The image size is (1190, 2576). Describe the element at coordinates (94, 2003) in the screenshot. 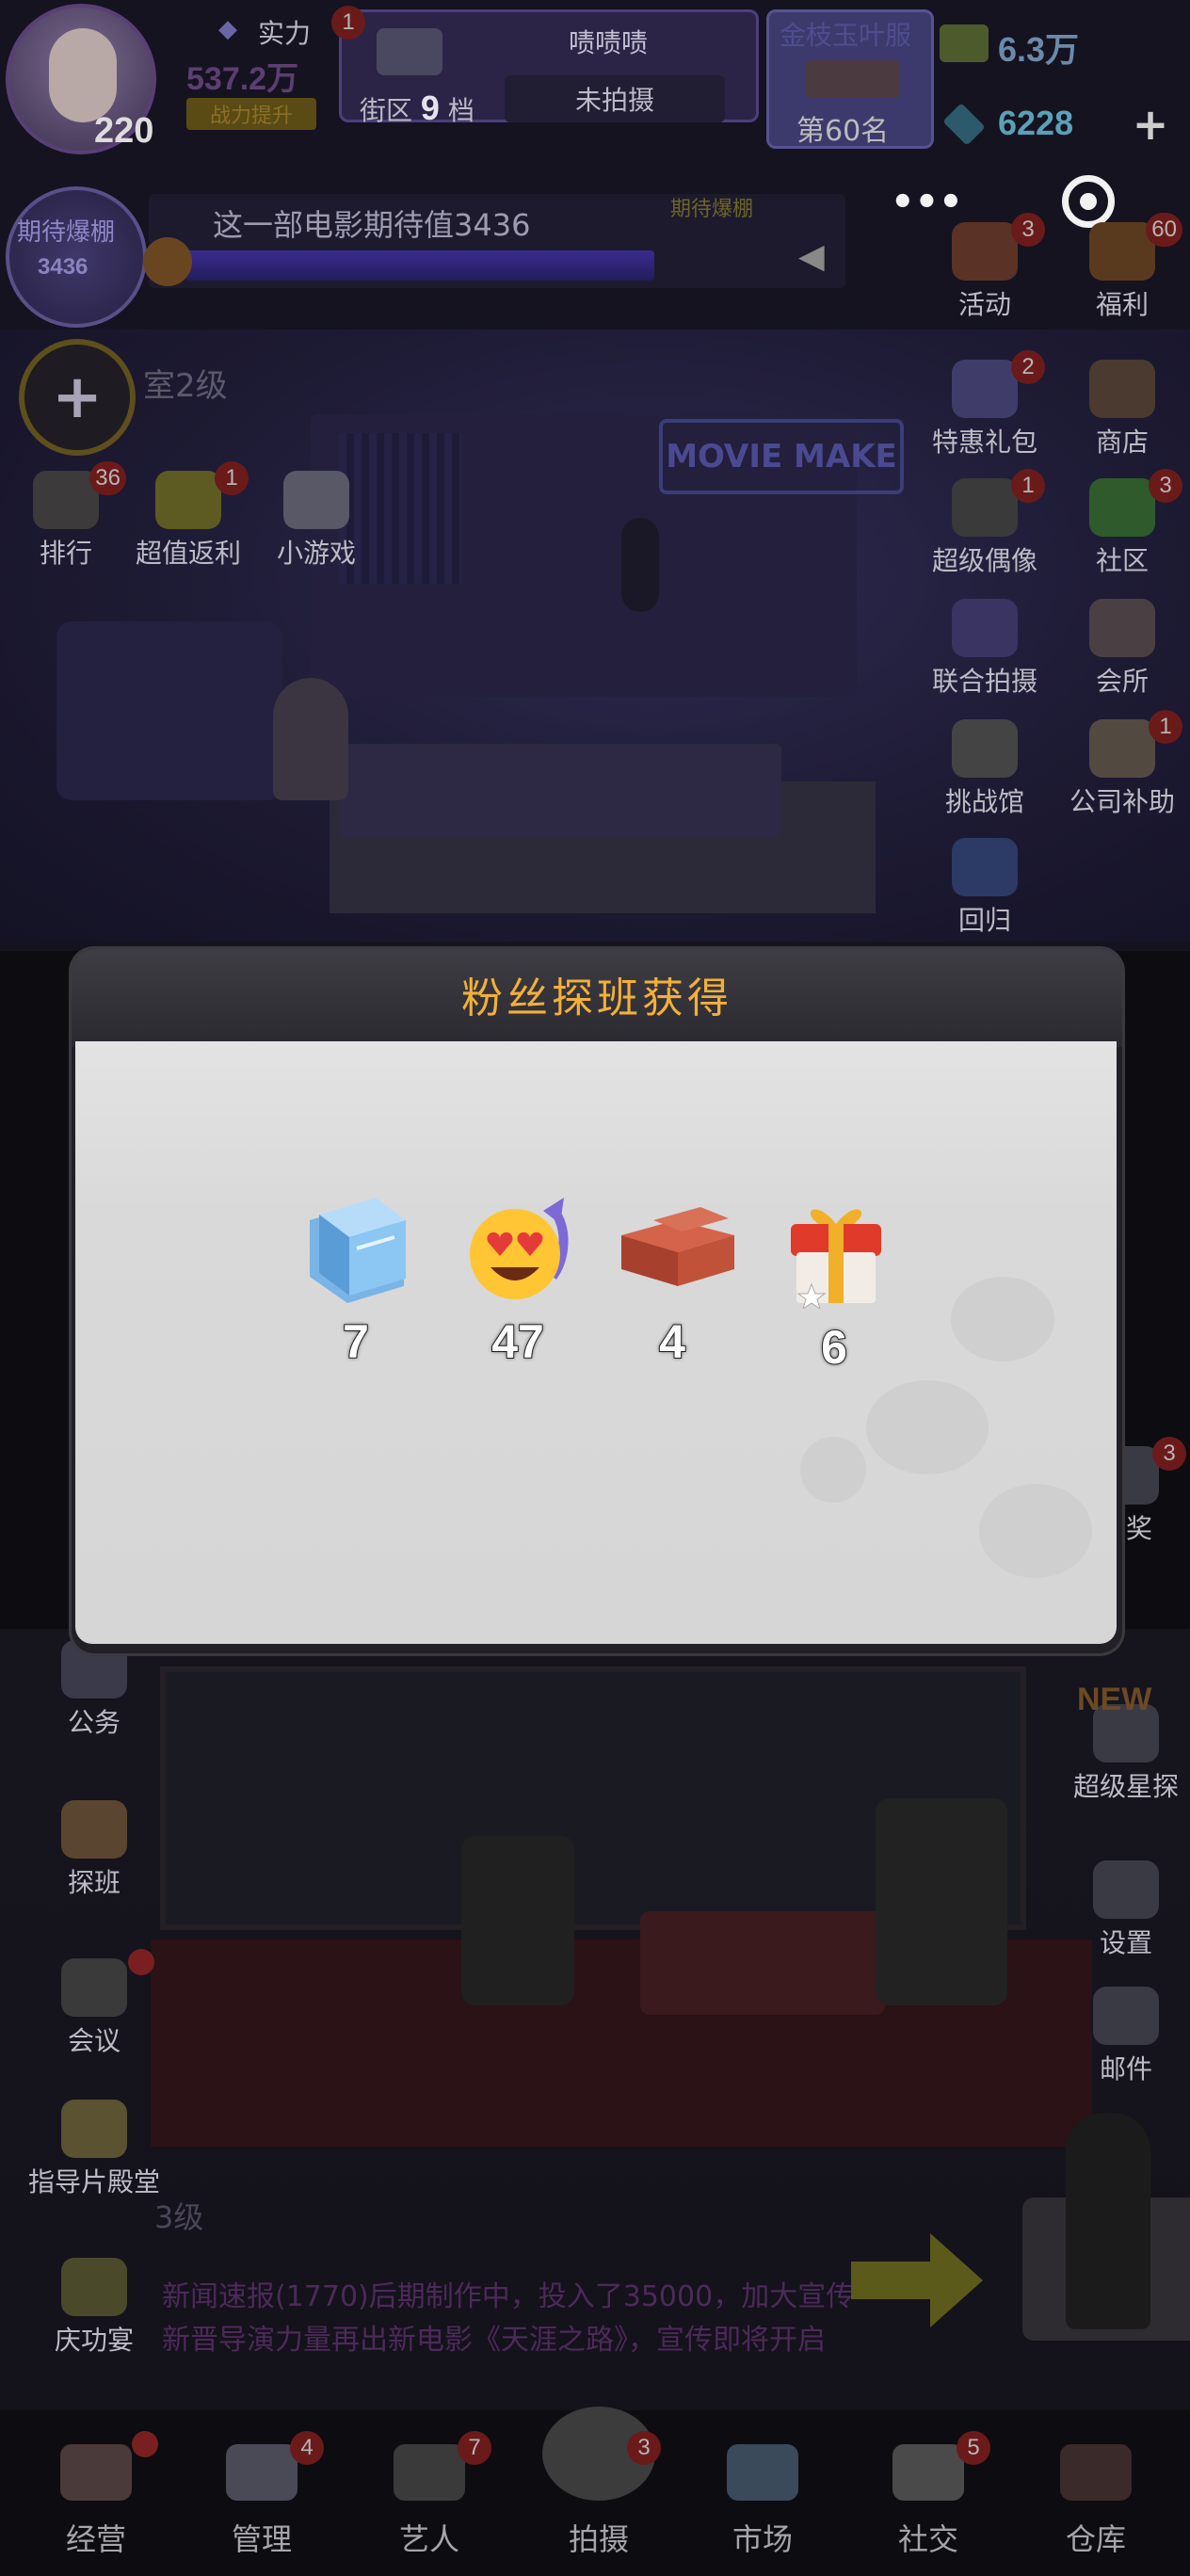

I see `lower-left-item: 会议` at that location.